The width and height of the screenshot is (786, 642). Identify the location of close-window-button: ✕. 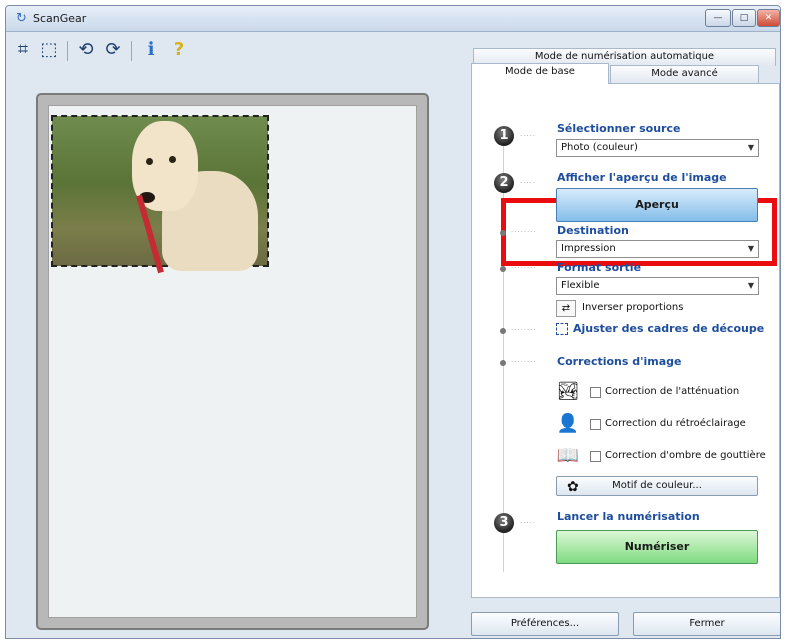
(768, 18).